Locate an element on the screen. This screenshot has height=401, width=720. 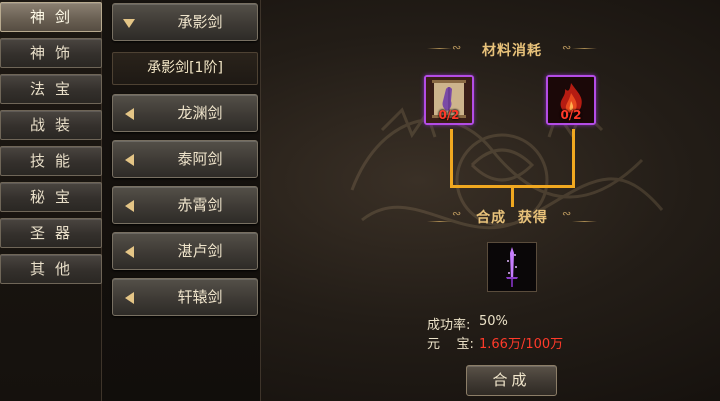
category-tab-mibao: 秘宝 is located at coordinates (51, 197).